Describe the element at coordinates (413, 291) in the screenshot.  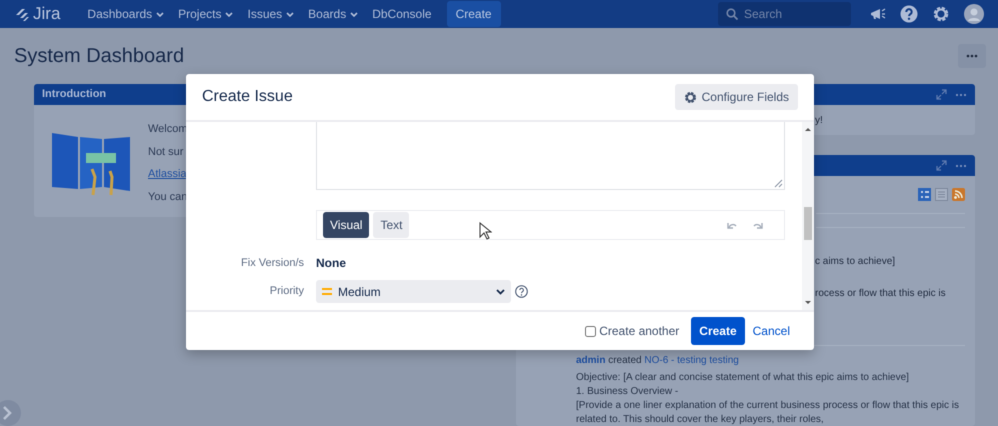
I see `priority-select: Medium` at that location.